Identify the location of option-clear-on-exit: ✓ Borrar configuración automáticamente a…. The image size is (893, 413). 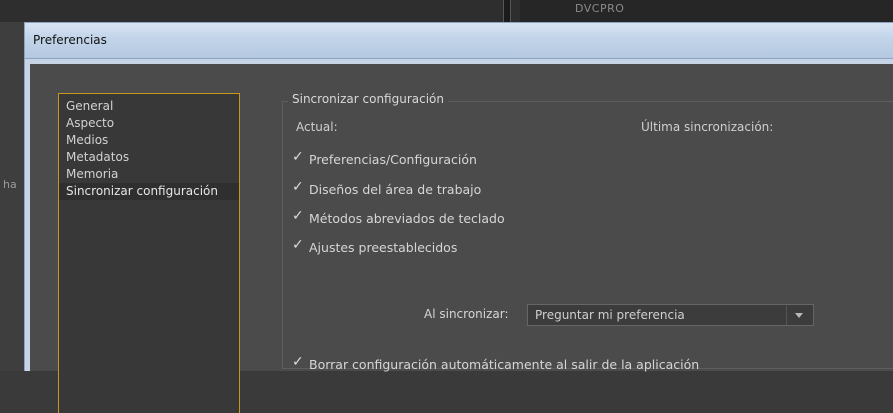
(496, 363).